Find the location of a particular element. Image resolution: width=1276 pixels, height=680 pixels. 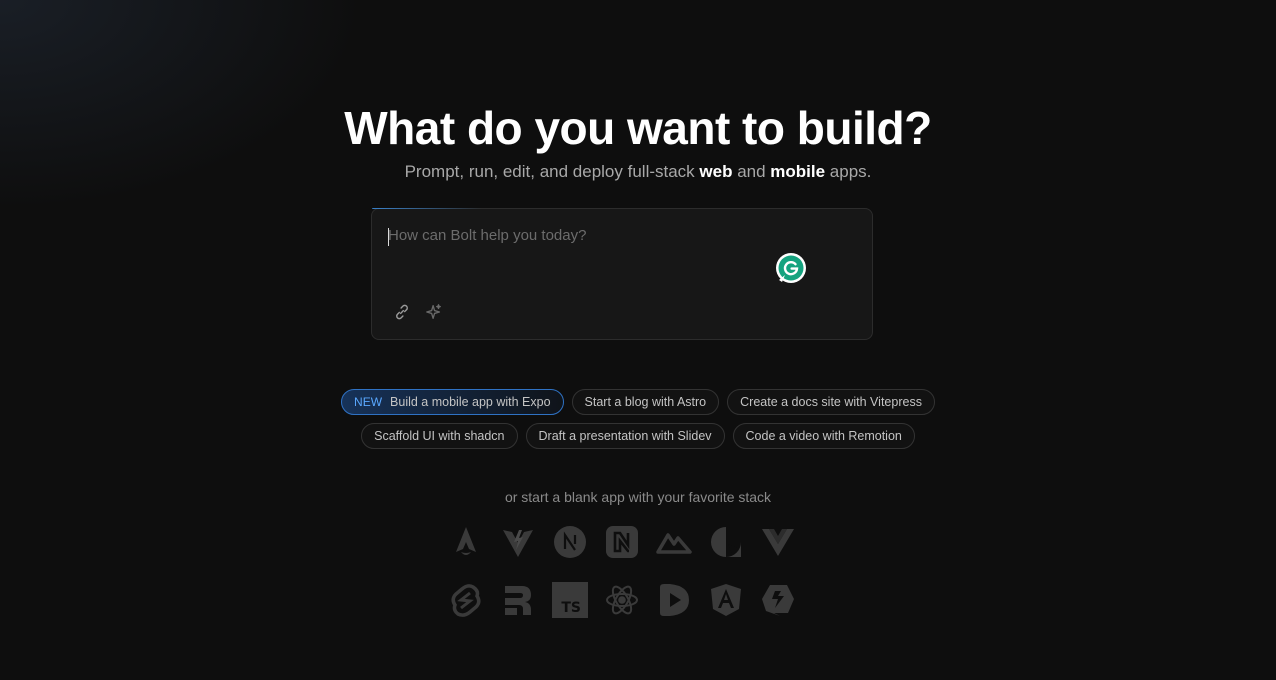

stack-grid: TS is located at coordinates (628, 580).